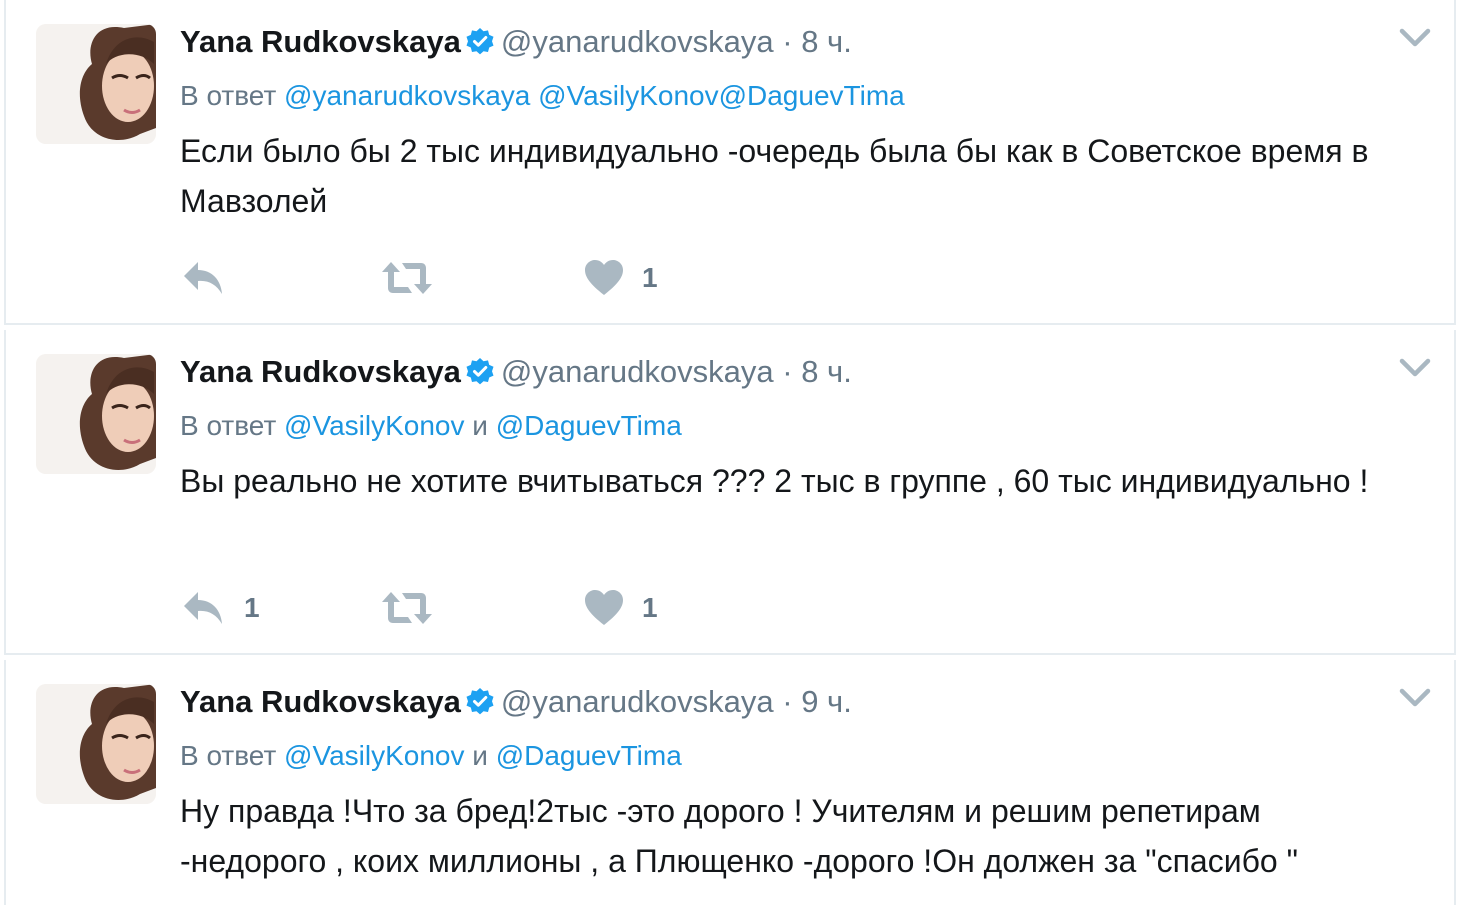  I want to click on reply-button: 1, so click(220, 608).